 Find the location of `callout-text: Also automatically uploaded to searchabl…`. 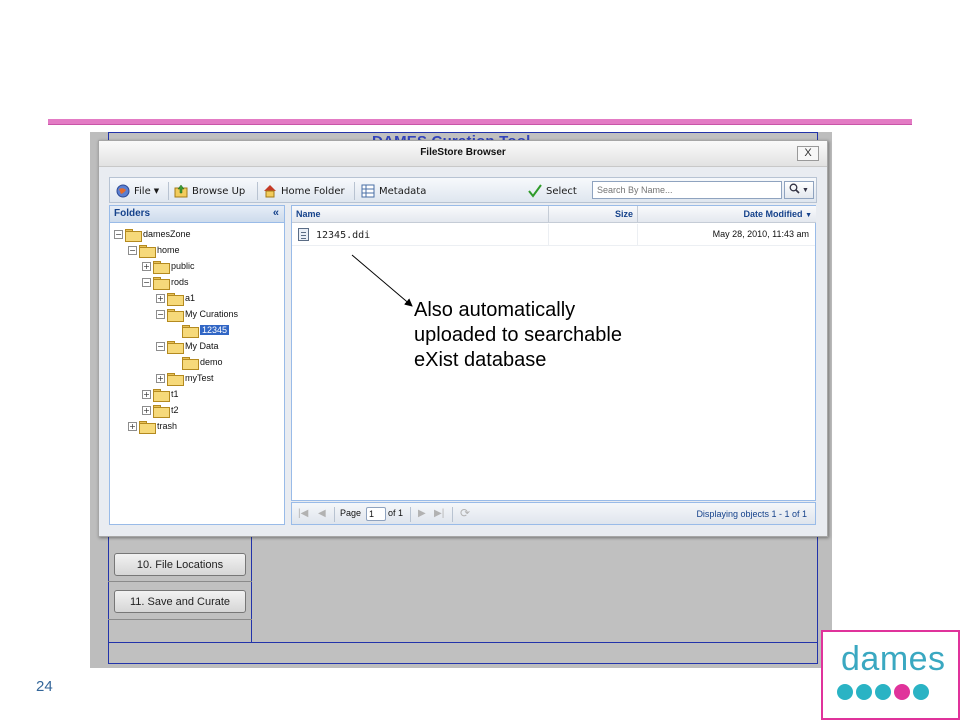

callout-text: Also automatically uploaded to searchabl… is located at coordinates (518, 335).